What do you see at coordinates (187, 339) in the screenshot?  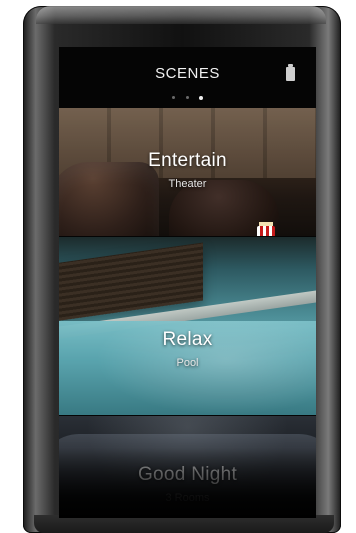 I see `scene-title: Relax` at bounding box center [187, 339].